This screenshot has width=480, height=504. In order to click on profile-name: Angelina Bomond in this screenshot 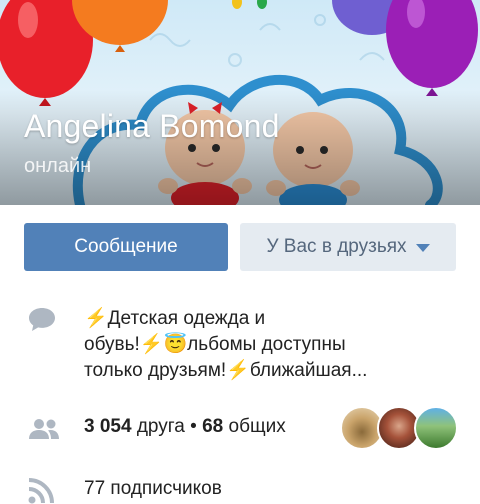, I will do `click(152, 126)`.